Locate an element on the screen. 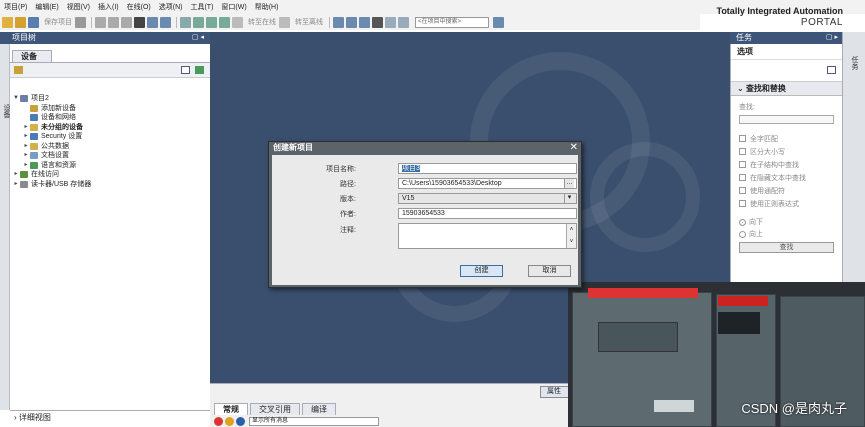 This screenshot has height=427, width=865. create-button: 创建 is located at coordinates (481, 271).